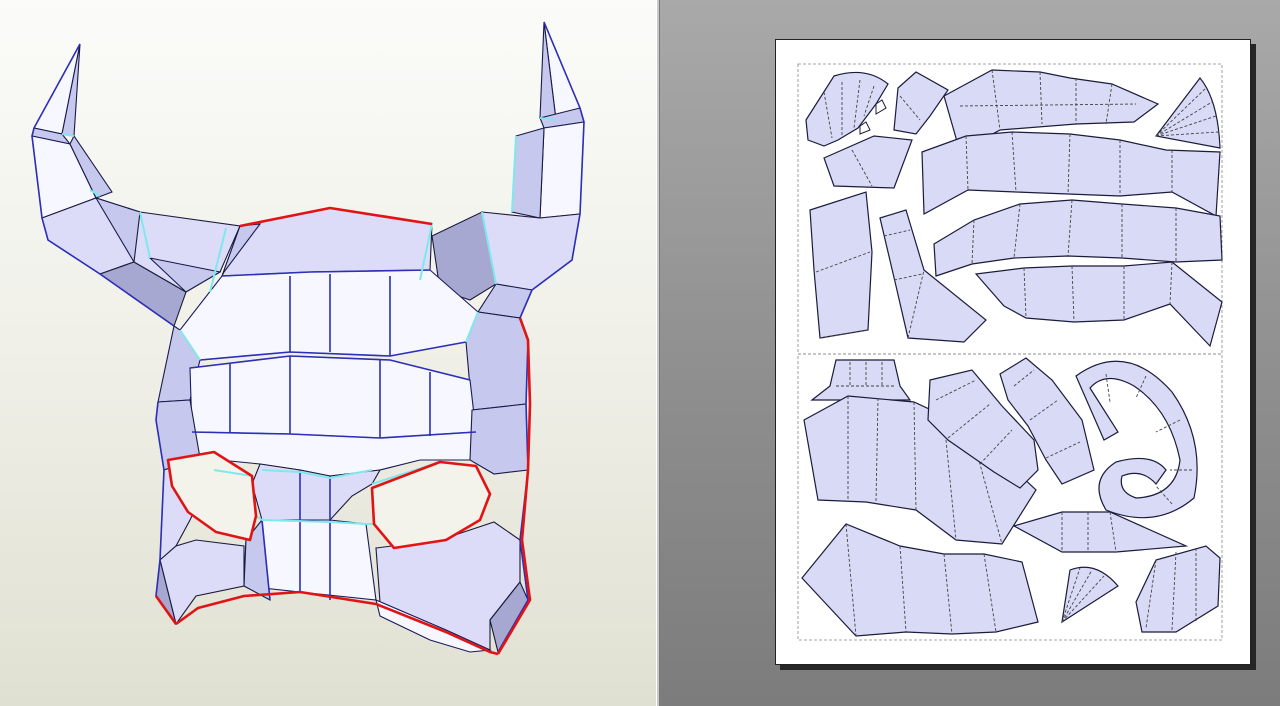 The height and width of the screenshot is (706, 1280). I want to click on piece-mid-band, so click(1078, 238).